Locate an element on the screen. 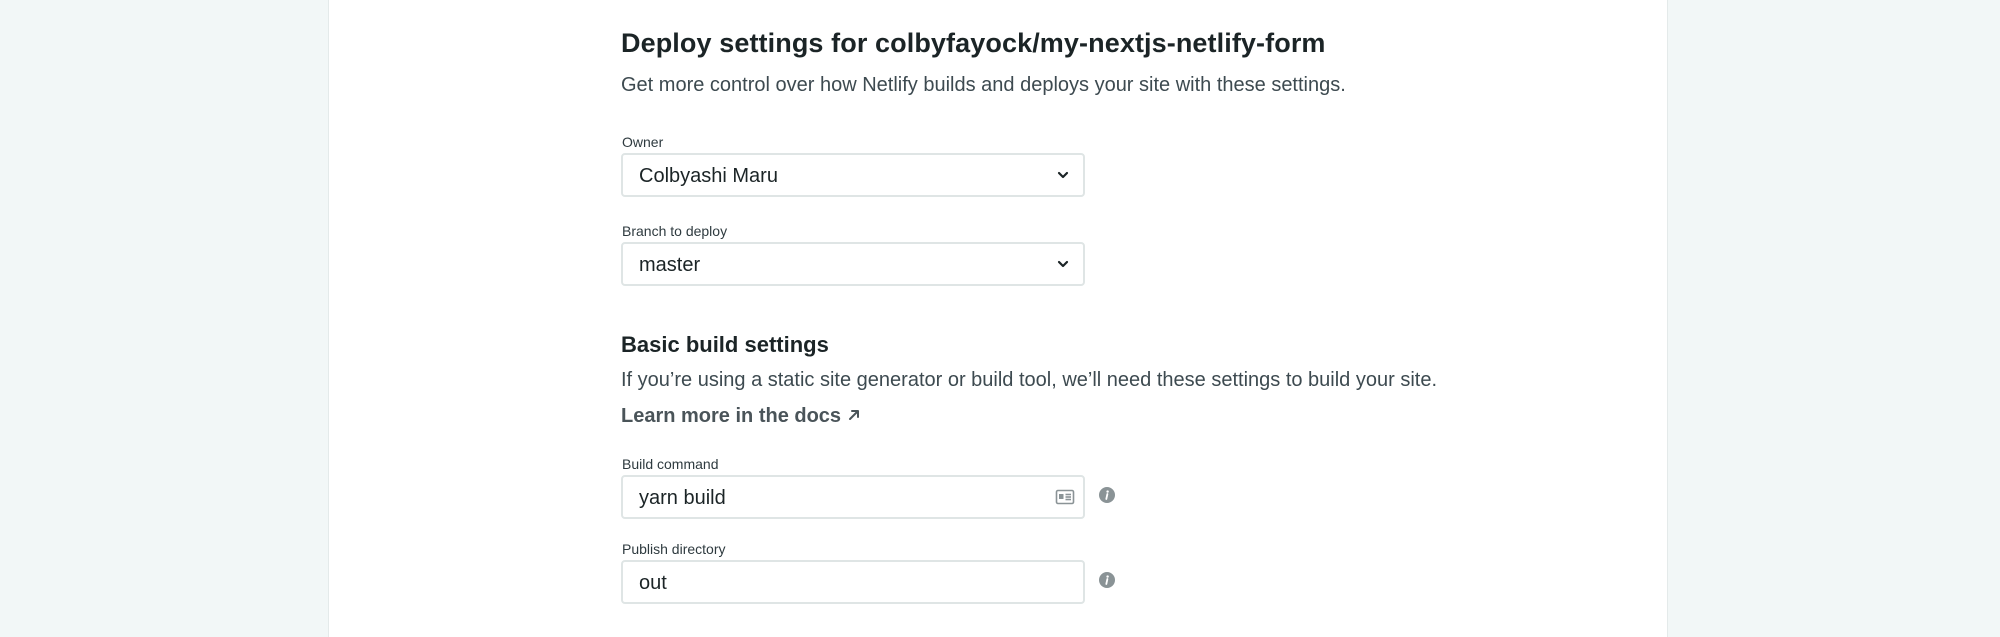 This screenshot has height=637, width=2000. publish-directory-input: out is located at coordinates (853, 582).